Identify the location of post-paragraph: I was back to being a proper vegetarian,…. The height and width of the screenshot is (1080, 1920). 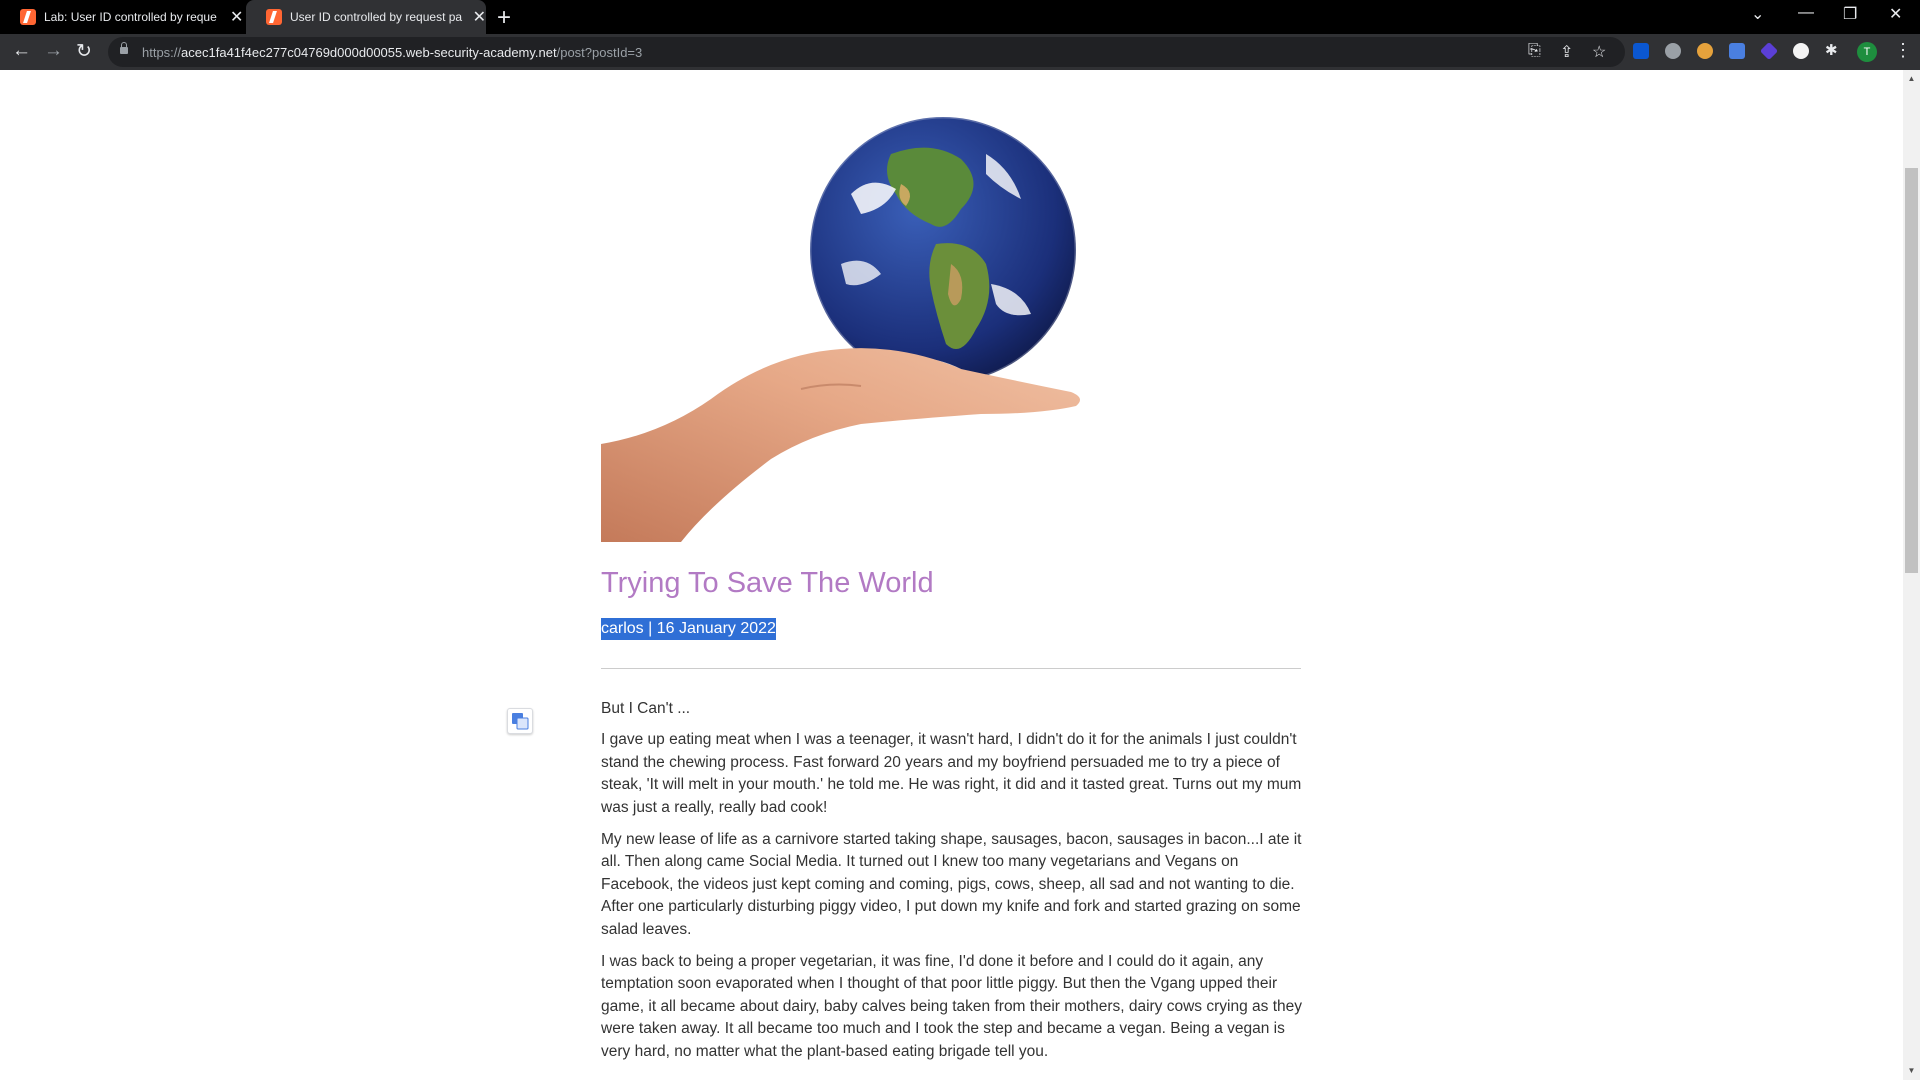
(951, 1006).